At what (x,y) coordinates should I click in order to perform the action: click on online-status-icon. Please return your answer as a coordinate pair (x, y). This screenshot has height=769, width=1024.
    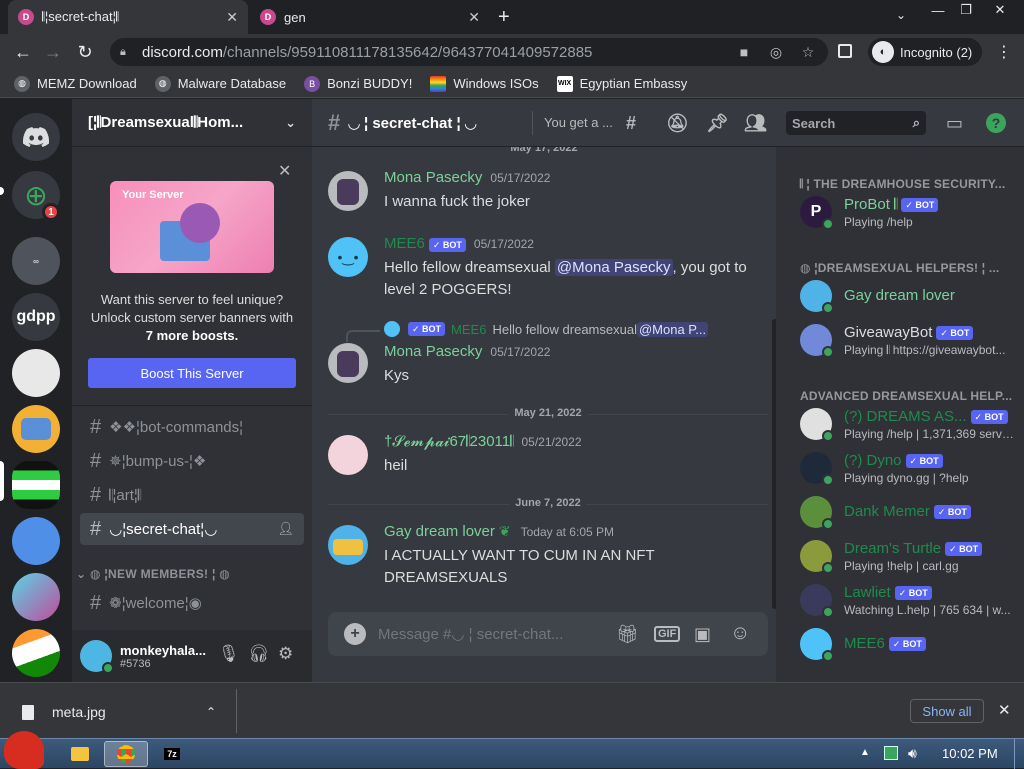
    Looking at the image, I should click on (828, 224).